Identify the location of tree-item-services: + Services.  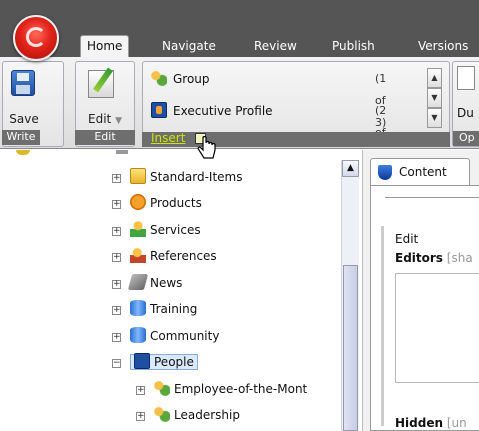
(156, 230).